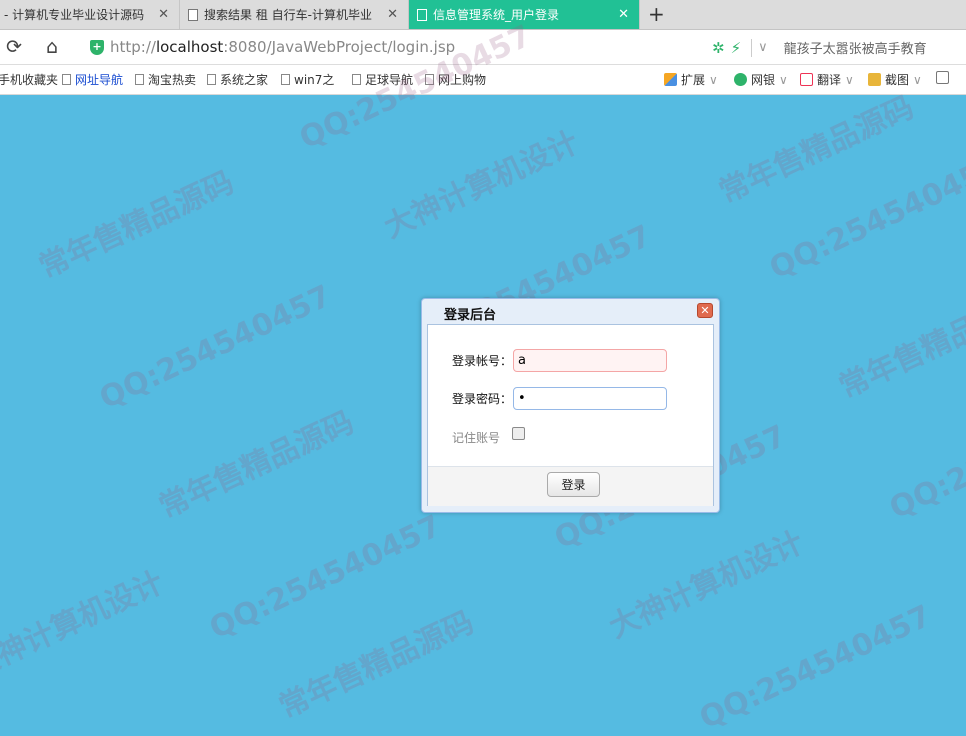 The height and width of the screenshot is (736, 966). Describe the element at coordinates (244, 80) in the screenshot. I see `bookmark-label: 系统之家` at that location.